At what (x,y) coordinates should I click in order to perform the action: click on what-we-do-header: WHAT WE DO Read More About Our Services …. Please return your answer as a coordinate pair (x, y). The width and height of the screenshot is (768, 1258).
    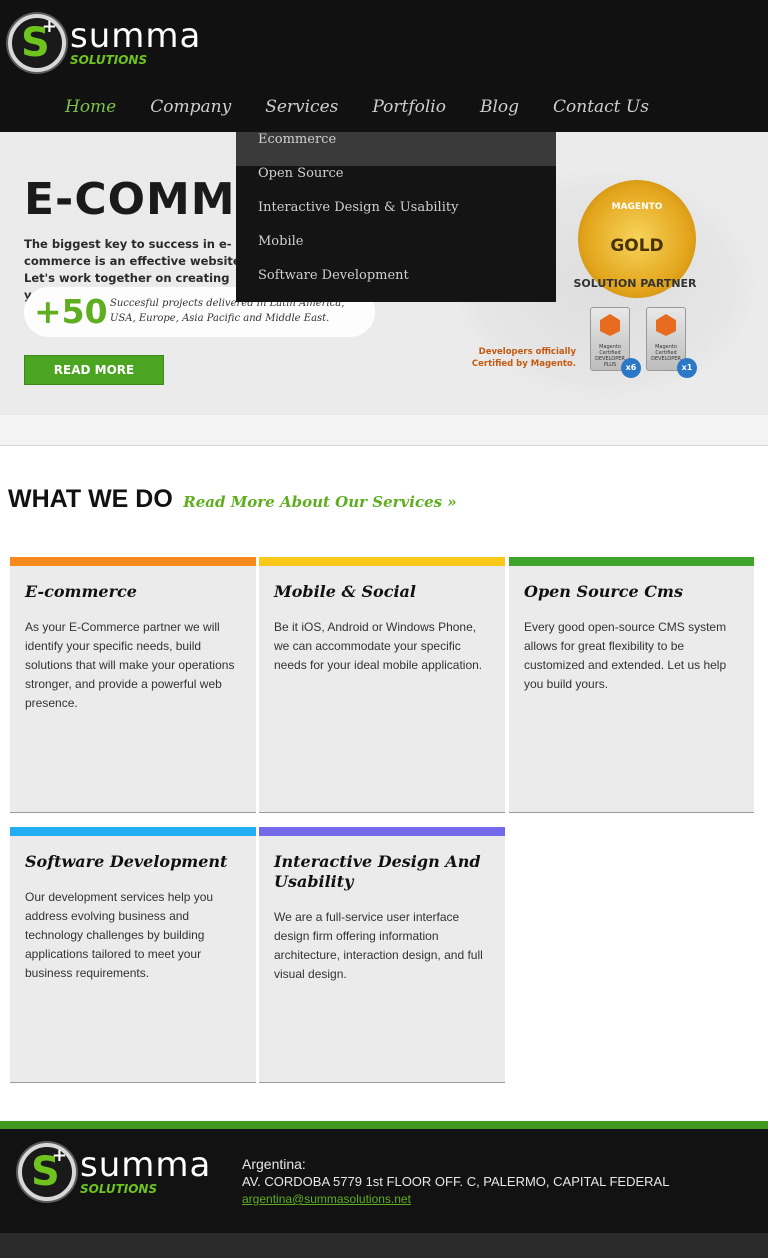
    Looking at the image, I should click on (232, 499).